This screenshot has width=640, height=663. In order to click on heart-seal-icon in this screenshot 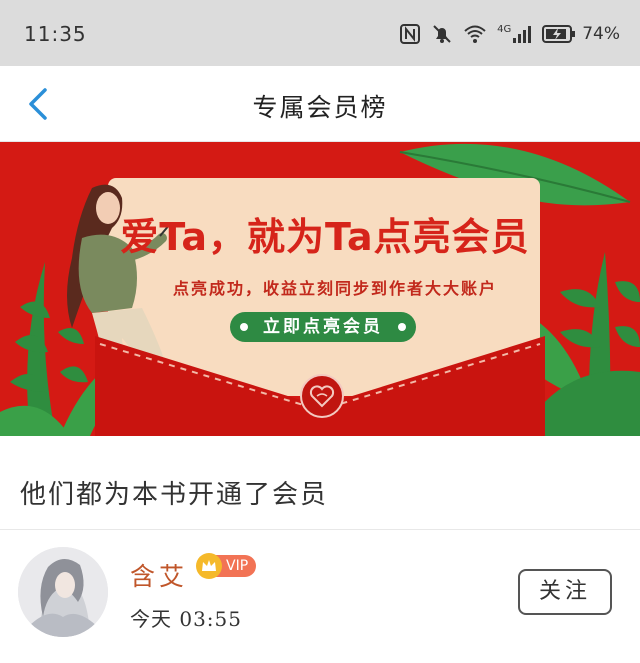, I will do `click(322, 396)`.